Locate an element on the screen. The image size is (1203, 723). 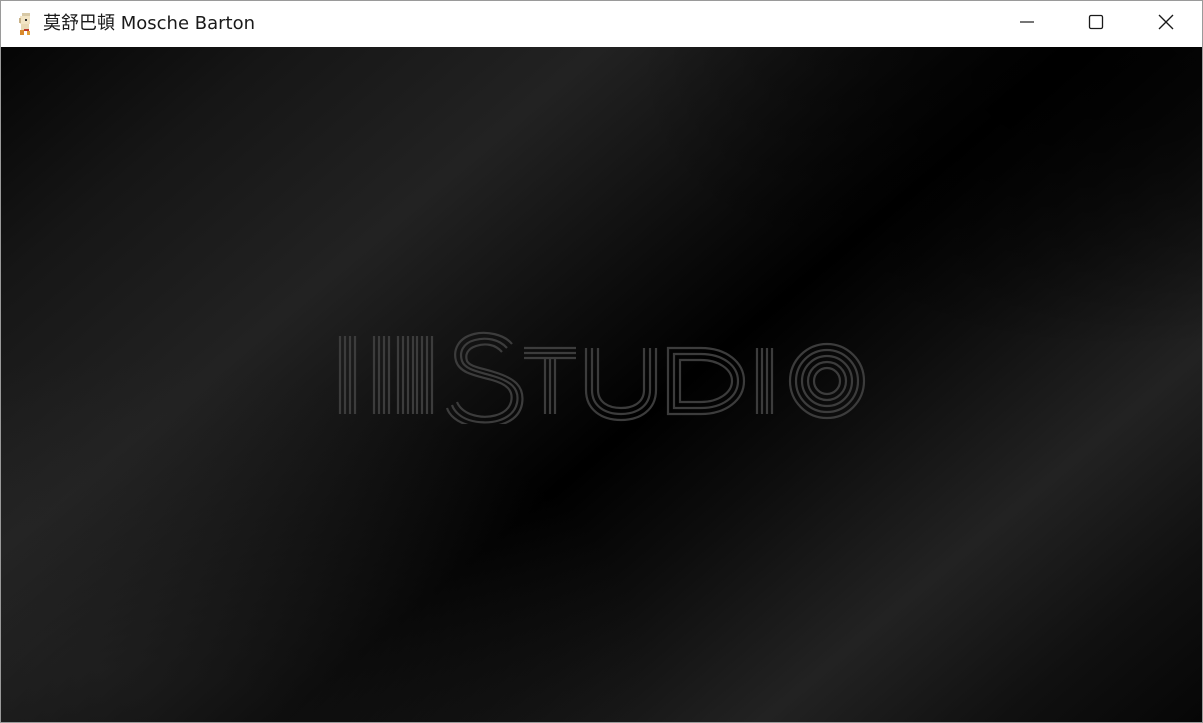
close-icon is located at coordinates (1166, 24).